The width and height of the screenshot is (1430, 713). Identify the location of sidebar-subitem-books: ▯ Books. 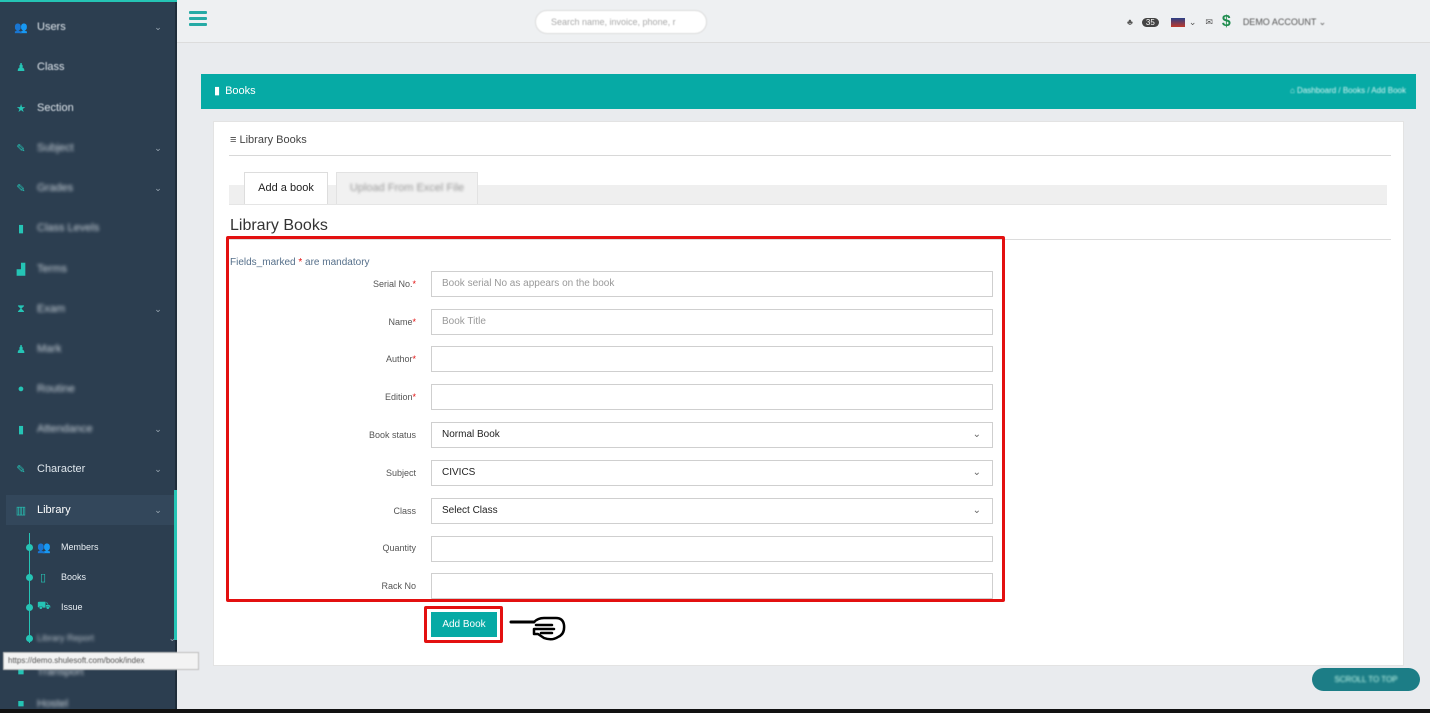
(56, 577).